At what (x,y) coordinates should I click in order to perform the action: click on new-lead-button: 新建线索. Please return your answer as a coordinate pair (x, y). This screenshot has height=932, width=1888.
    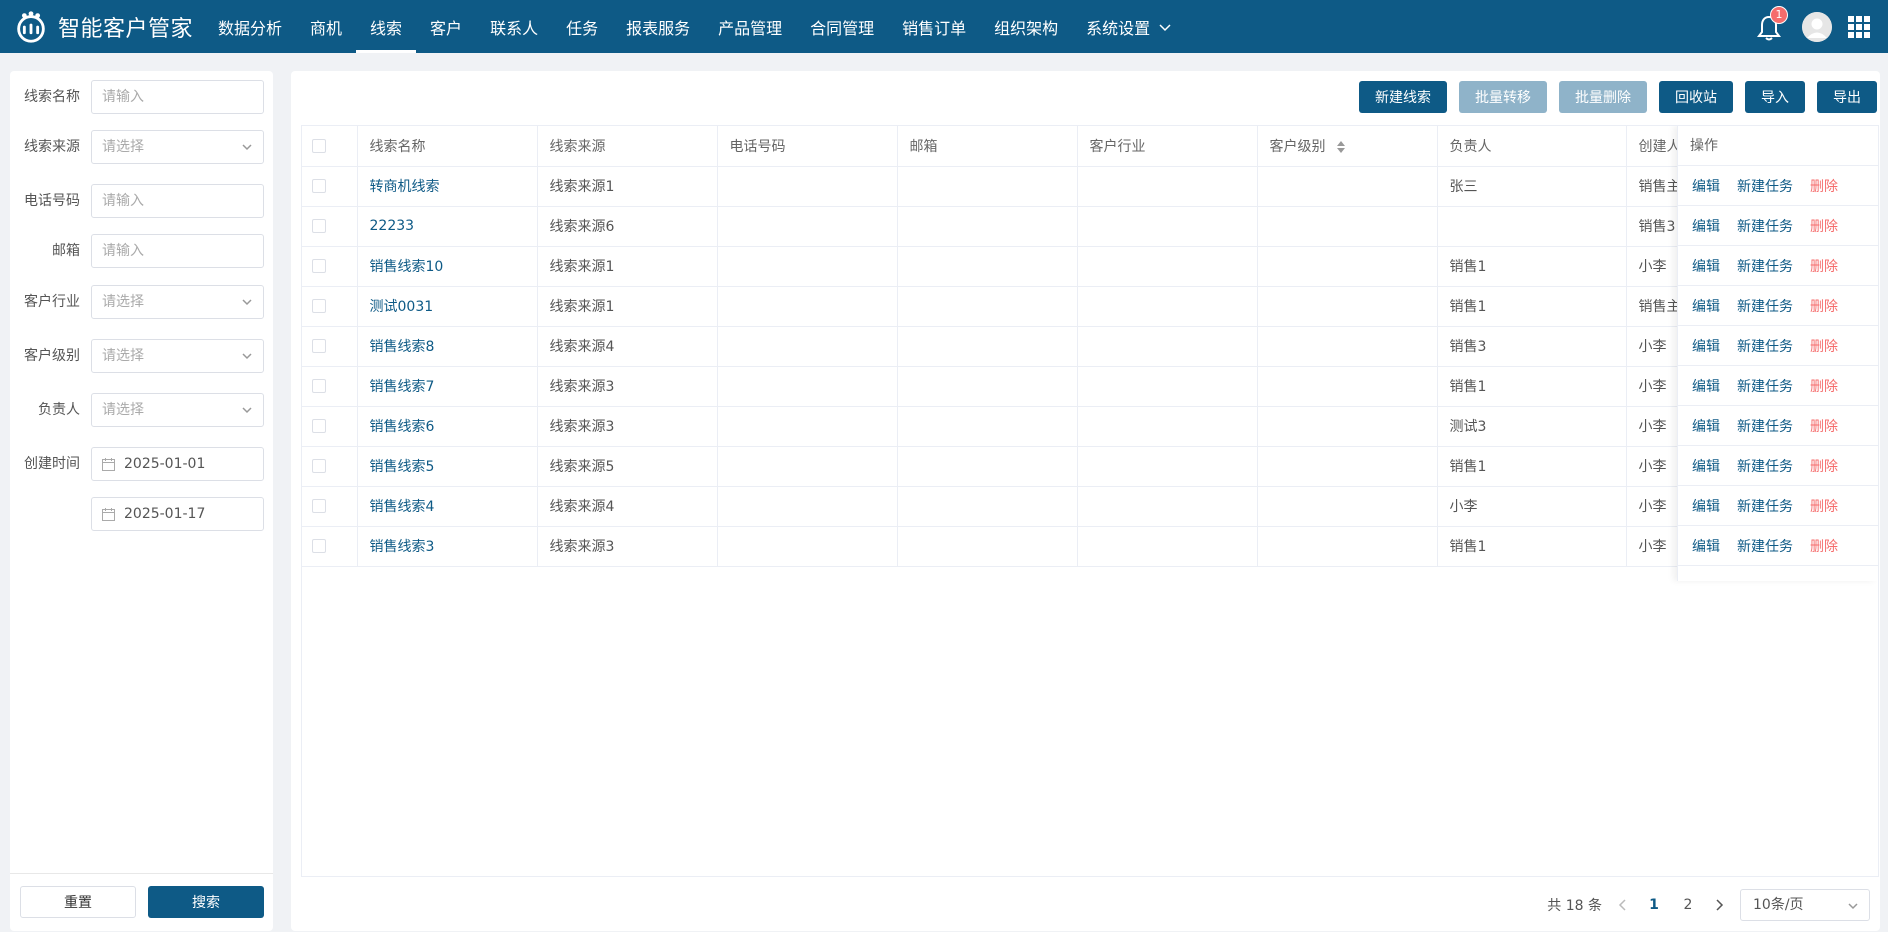
    Looking at the image, I should click on (1403, 97).